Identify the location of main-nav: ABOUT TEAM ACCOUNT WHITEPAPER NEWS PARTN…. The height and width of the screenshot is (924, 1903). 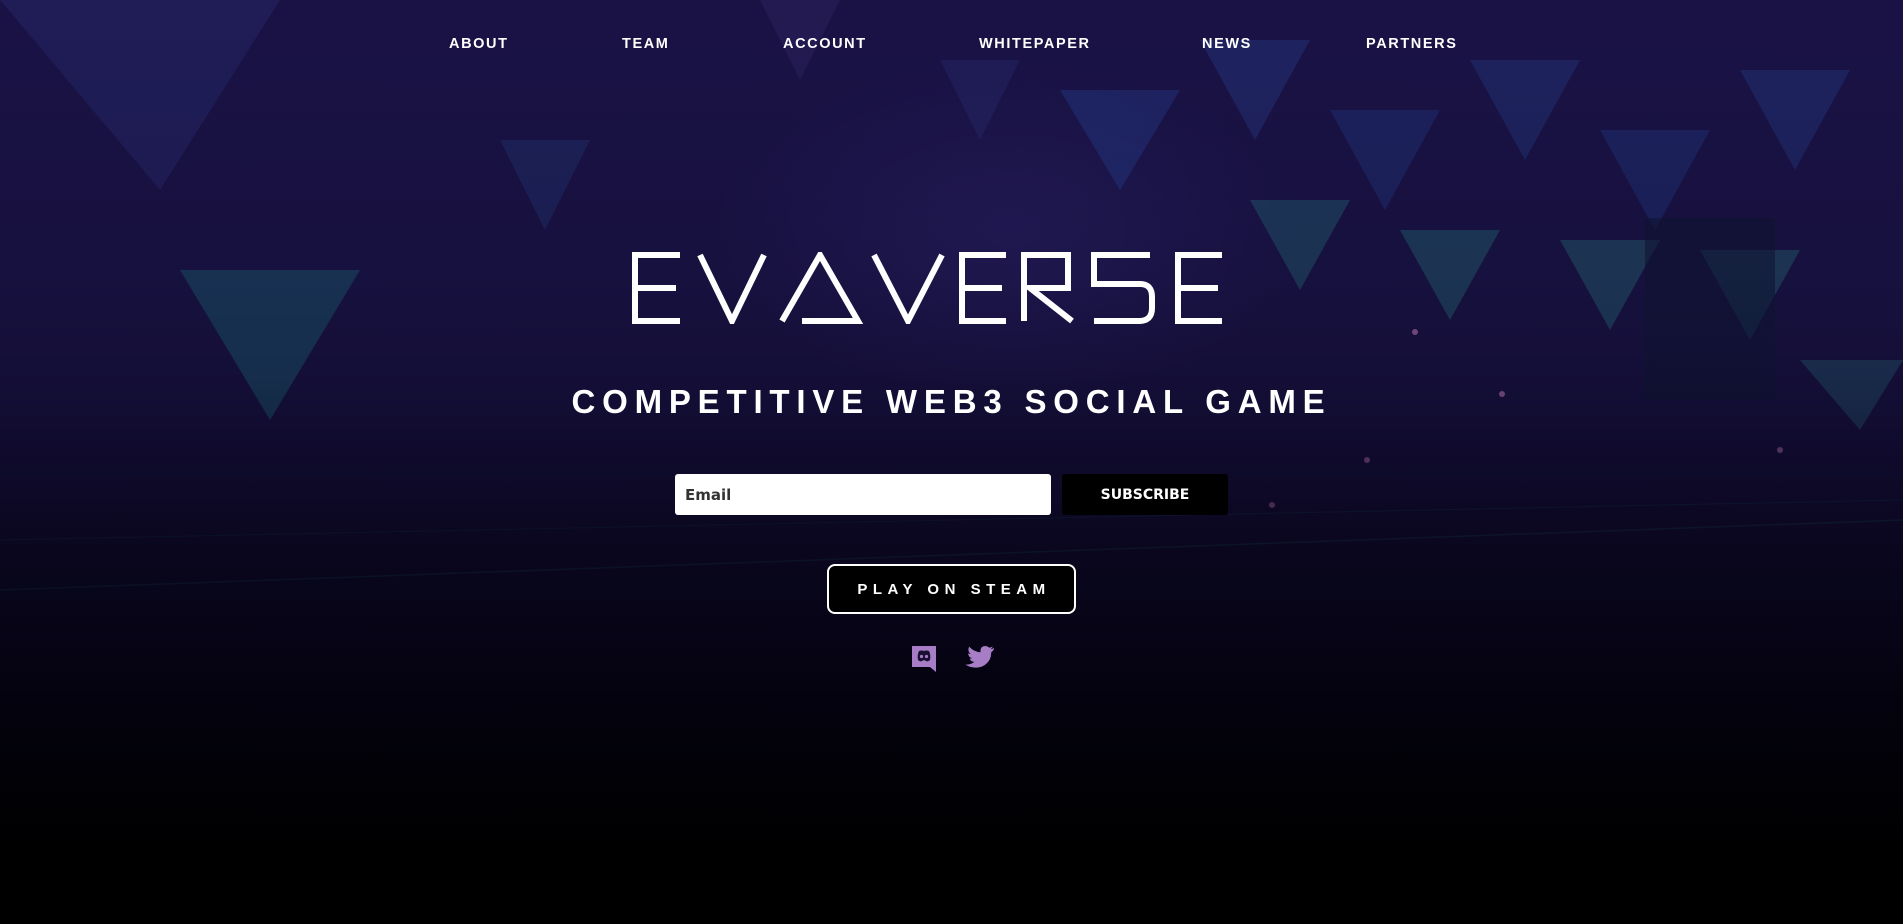
(951, 47).